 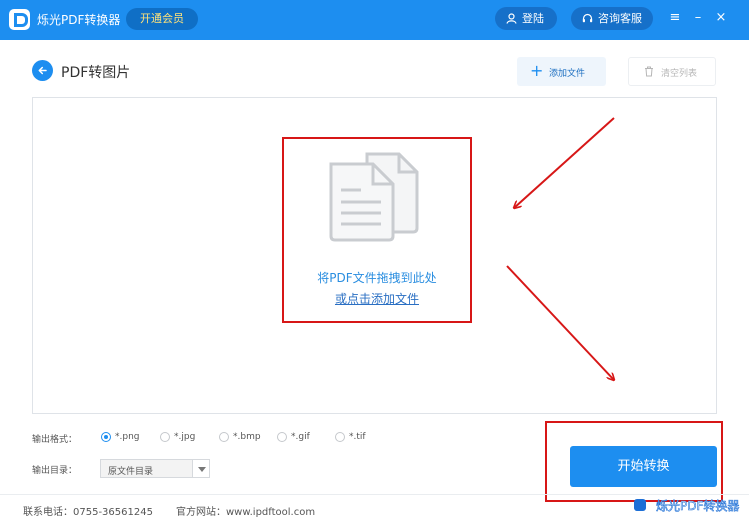 What do you see at coordinates (357, 437) in the screenshot?
I see `format-option-label: *.tif` at bounding box center [357, 437].